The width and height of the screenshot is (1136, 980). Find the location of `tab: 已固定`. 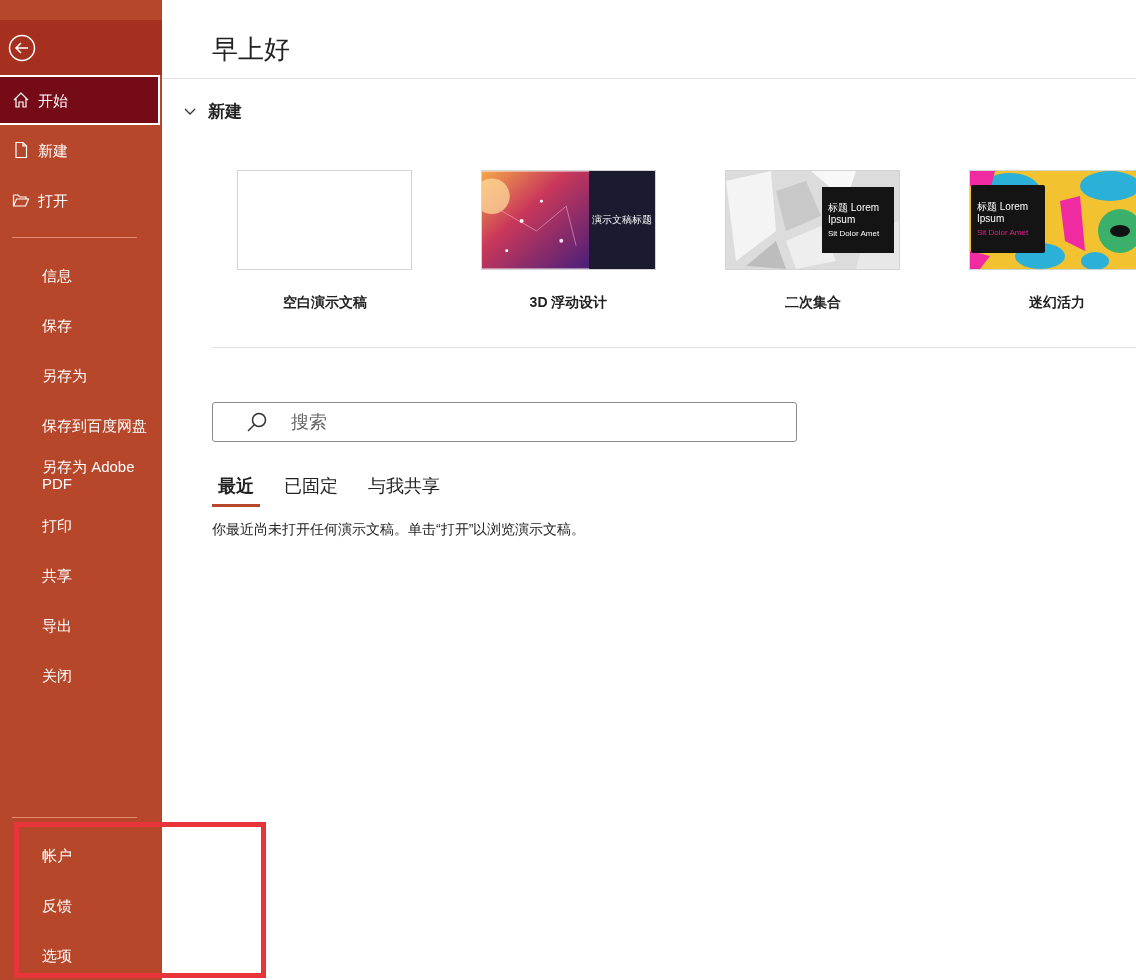

tab: 已固定 is located at coordinates (311, 488).